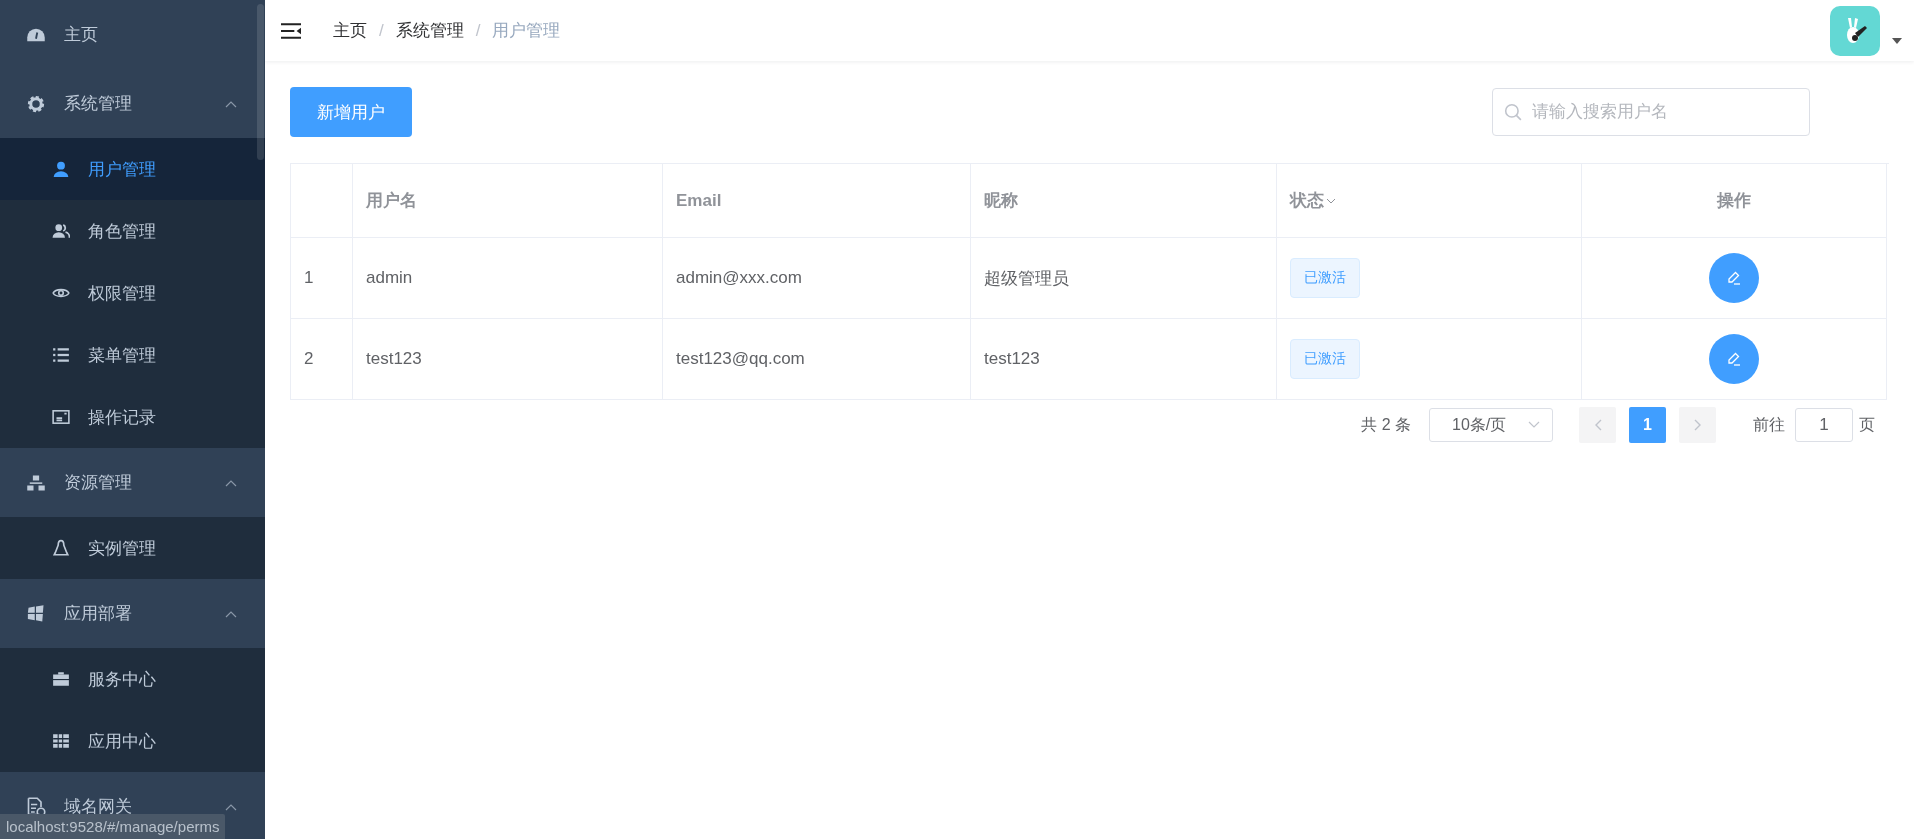  I want to click on document-check-icon, so click(36, 806).